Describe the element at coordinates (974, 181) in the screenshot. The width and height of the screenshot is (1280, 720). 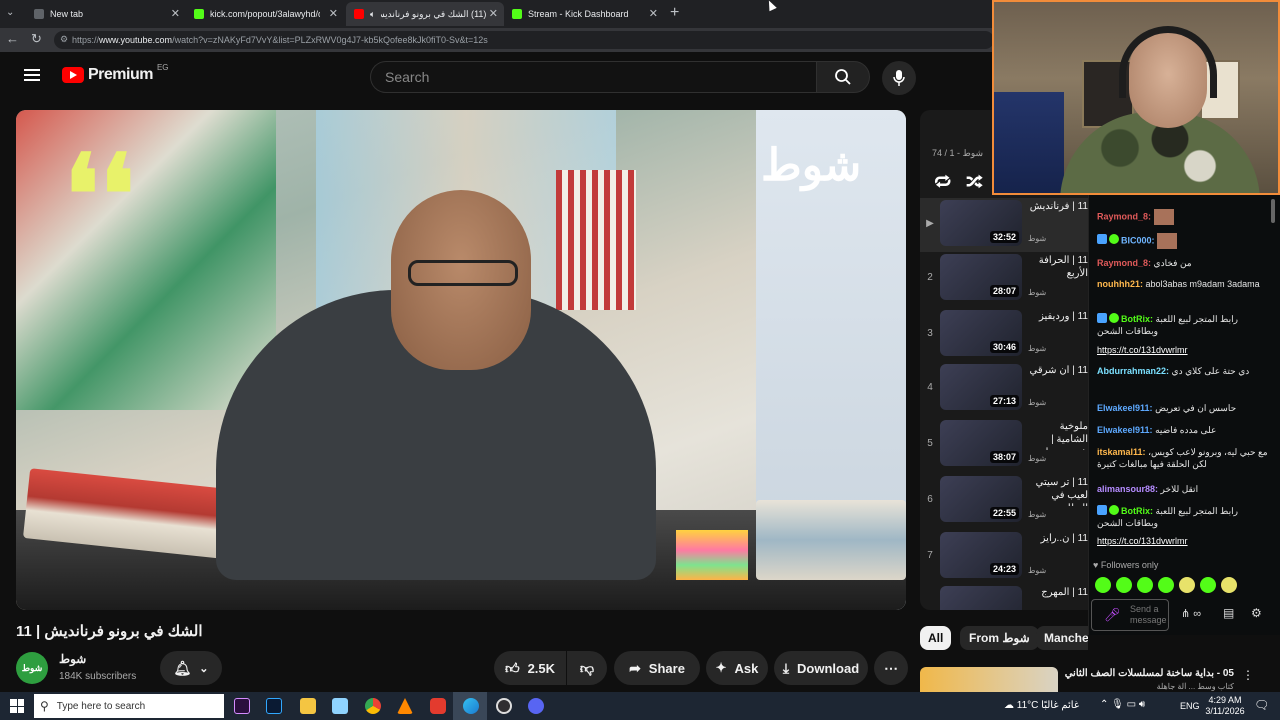
I see `shuffle-icon: 🔀︎` at that location.